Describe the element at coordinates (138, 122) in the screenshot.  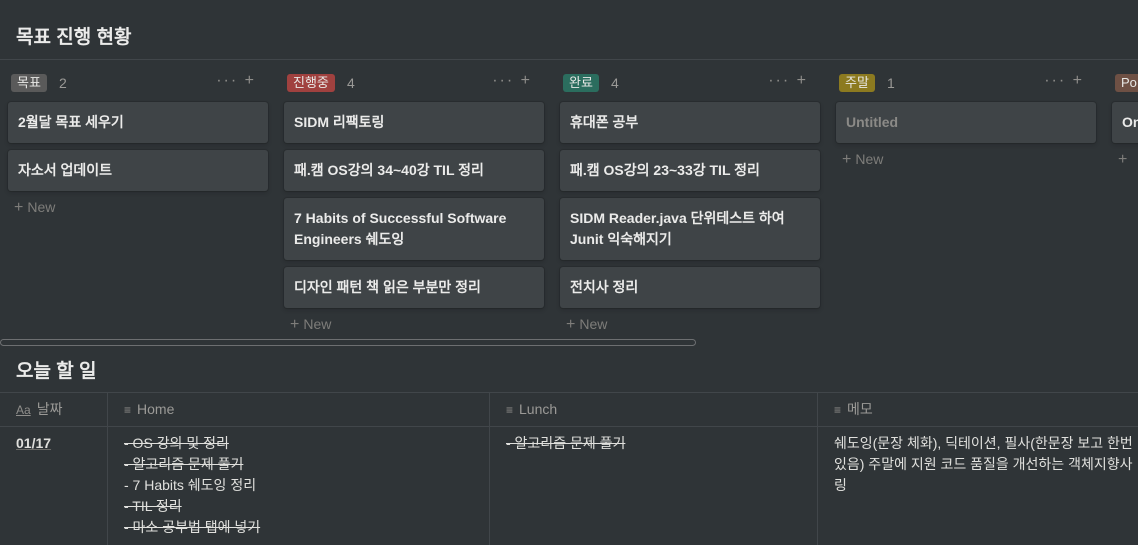
I see `board-card: 2월달 목표 세우기` at that location.